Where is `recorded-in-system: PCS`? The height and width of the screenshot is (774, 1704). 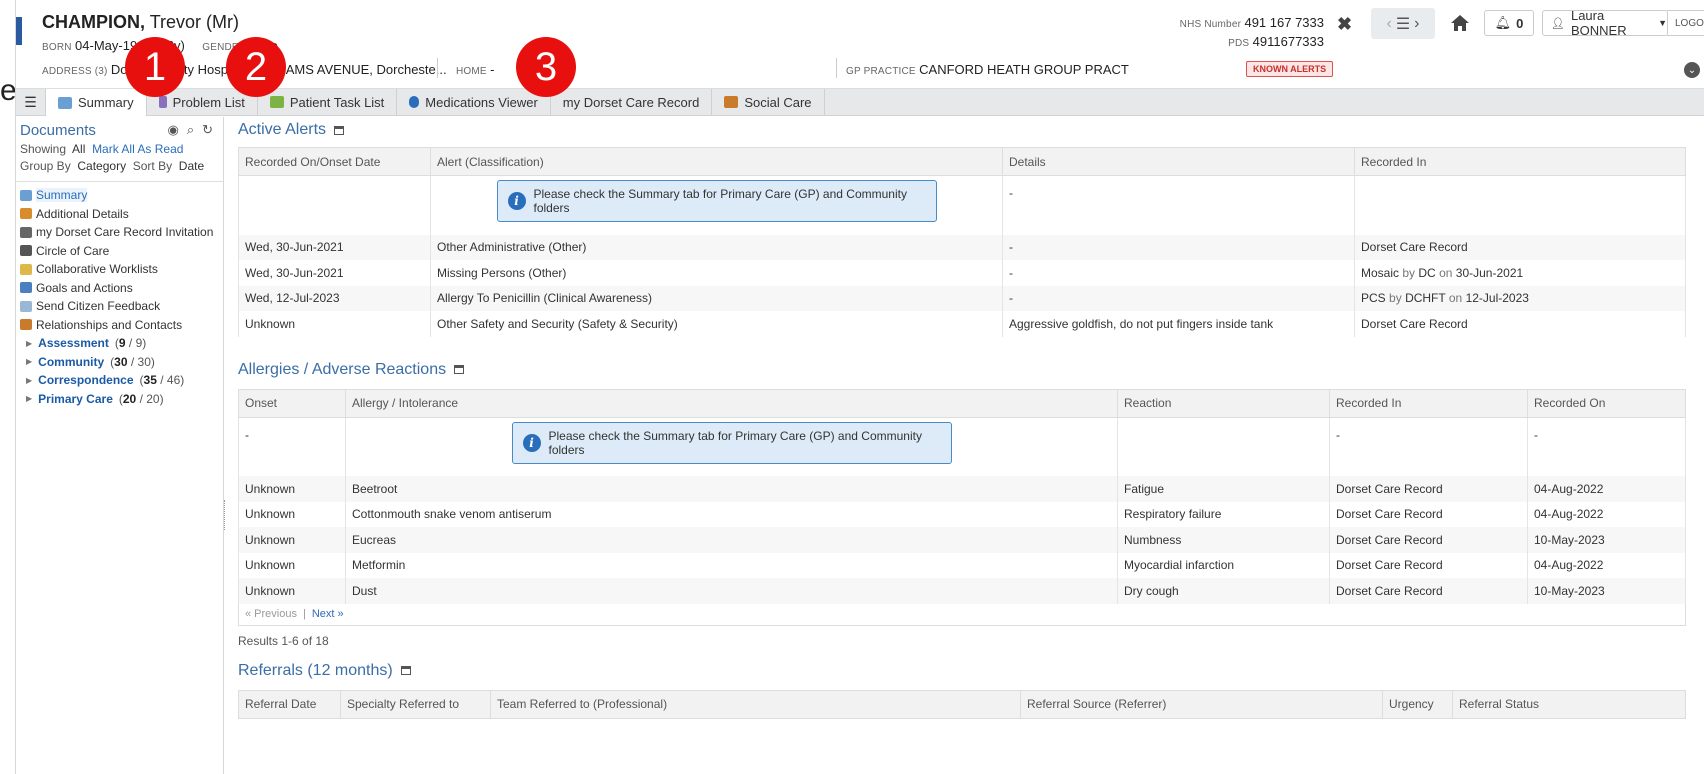 recorded-in-system: PCS is located at coordinates (1373, 298).